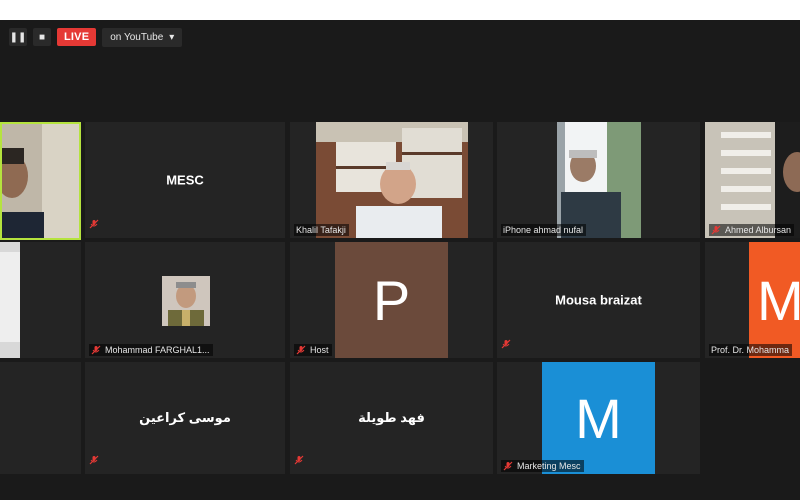  I want to click on avatar-letter: P, so click(391, 300).